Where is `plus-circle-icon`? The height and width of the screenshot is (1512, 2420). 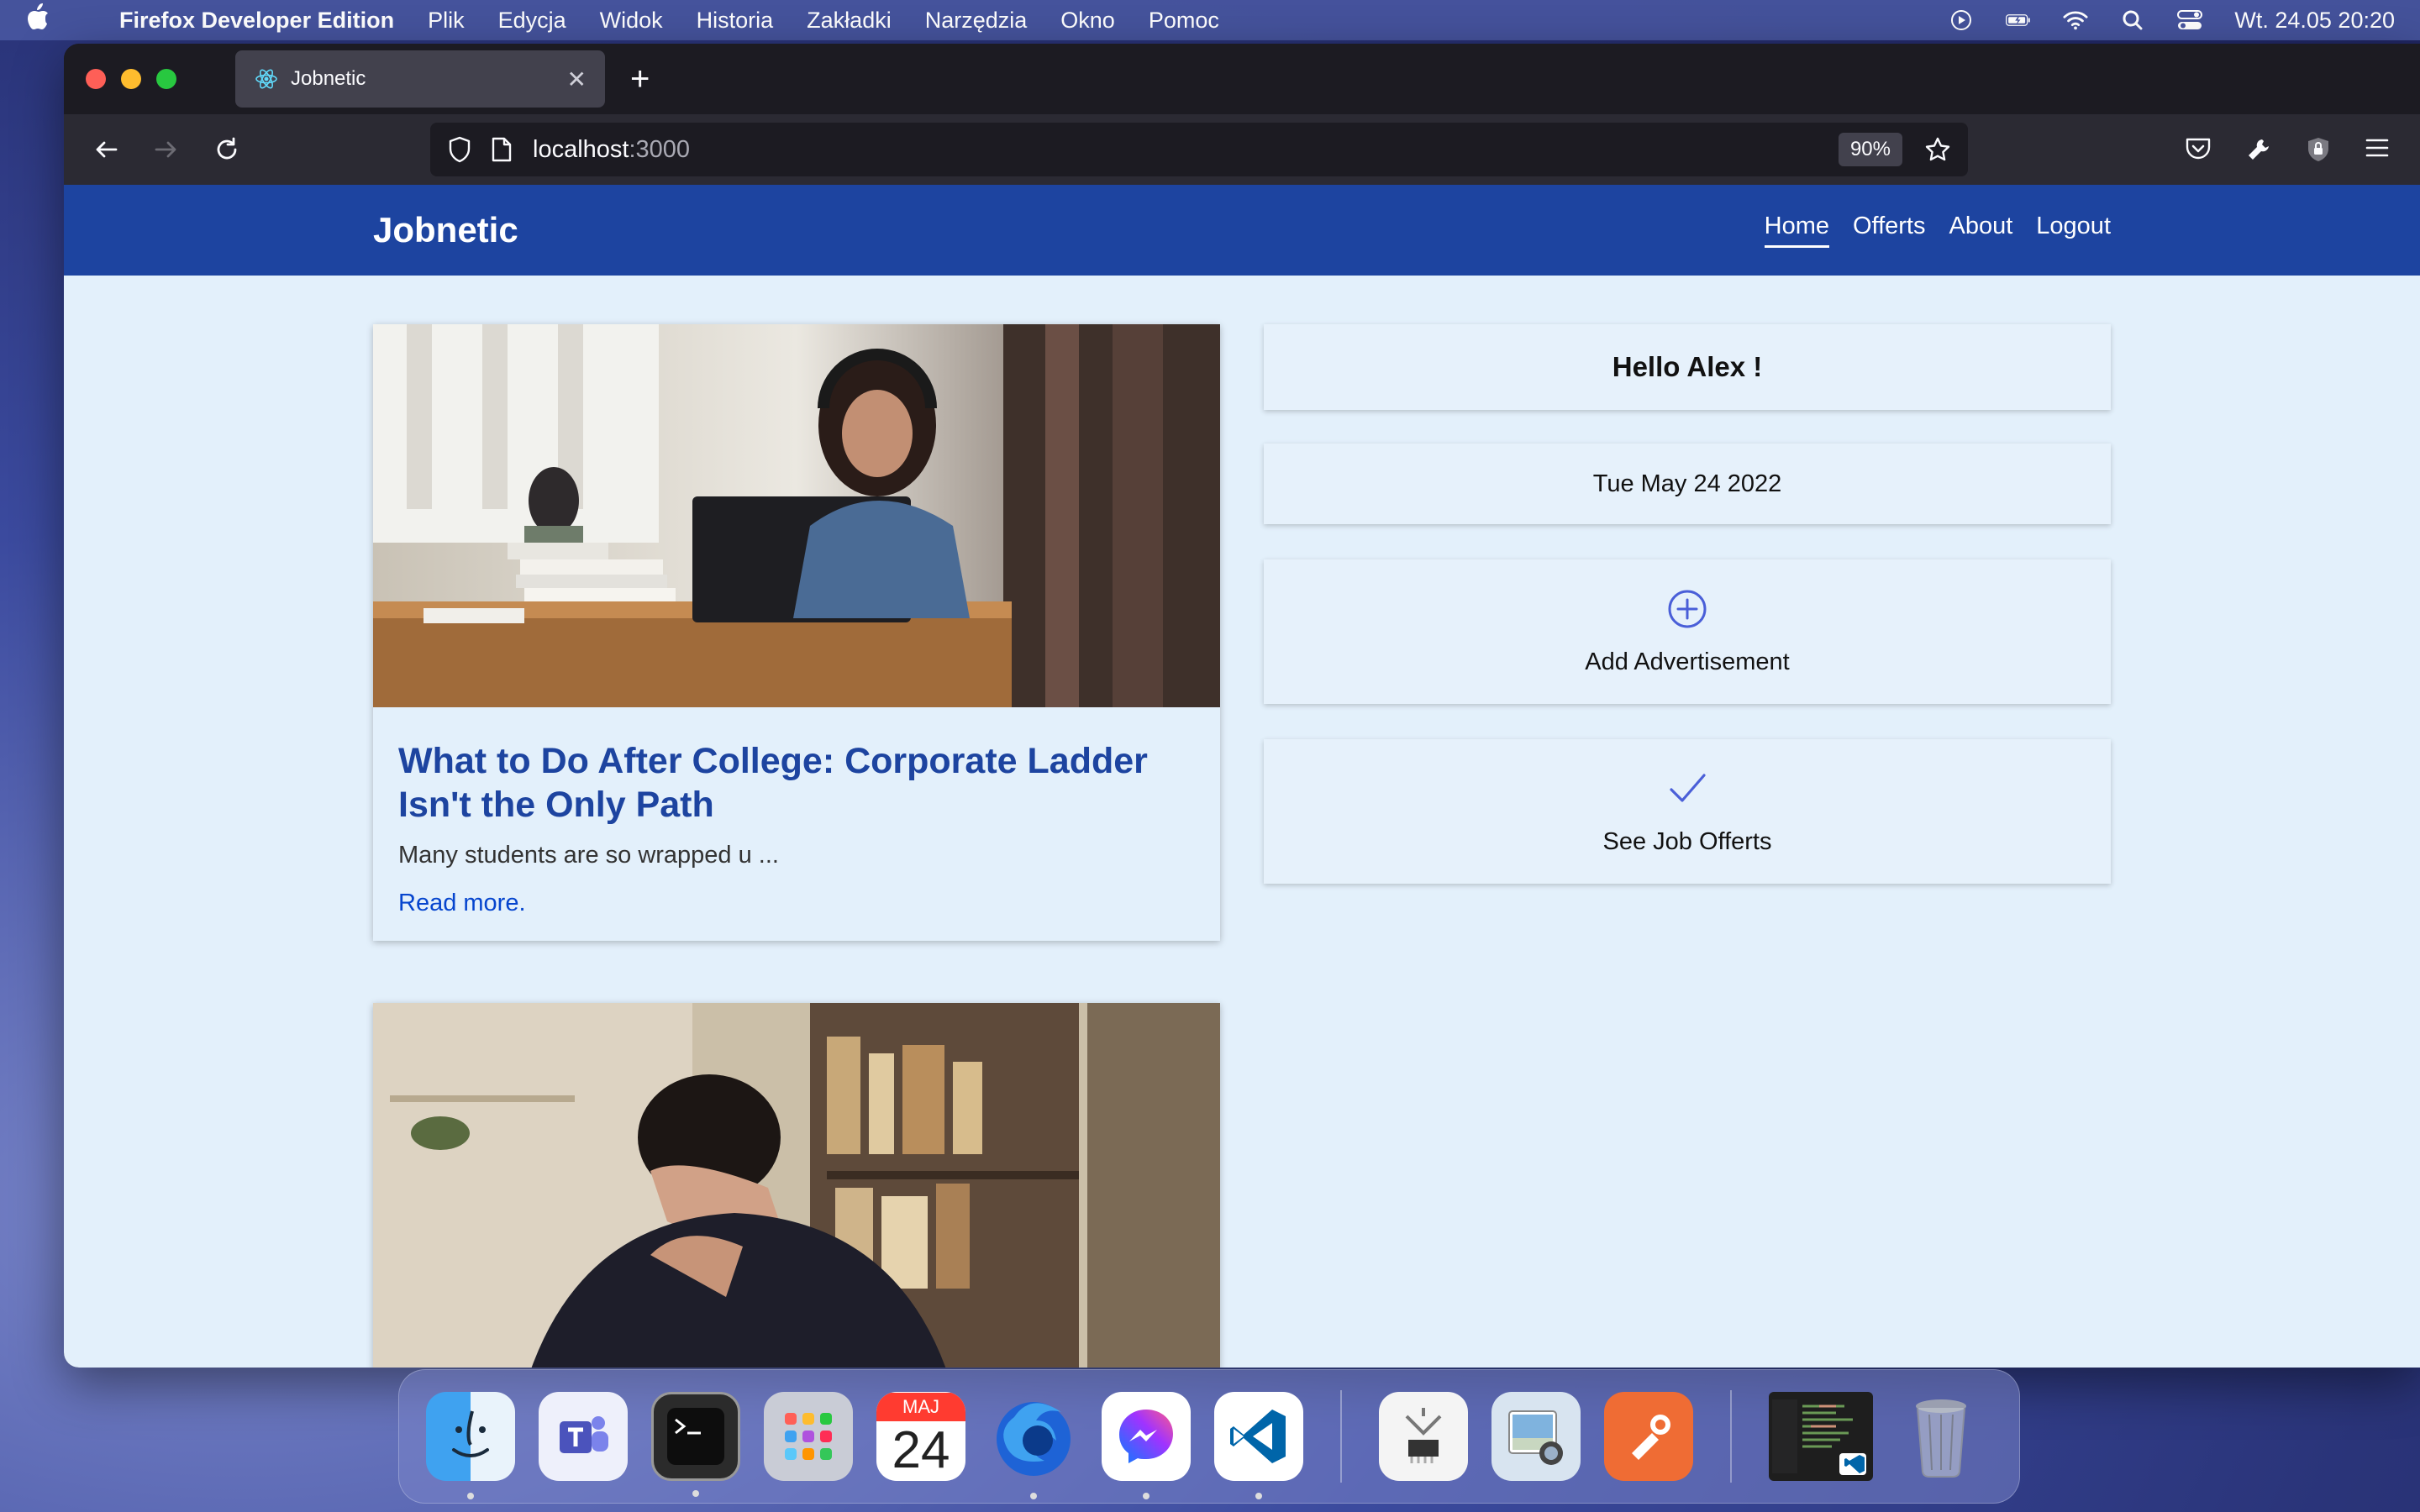
plus-circle-icon is located at coordinates (1687, 612).